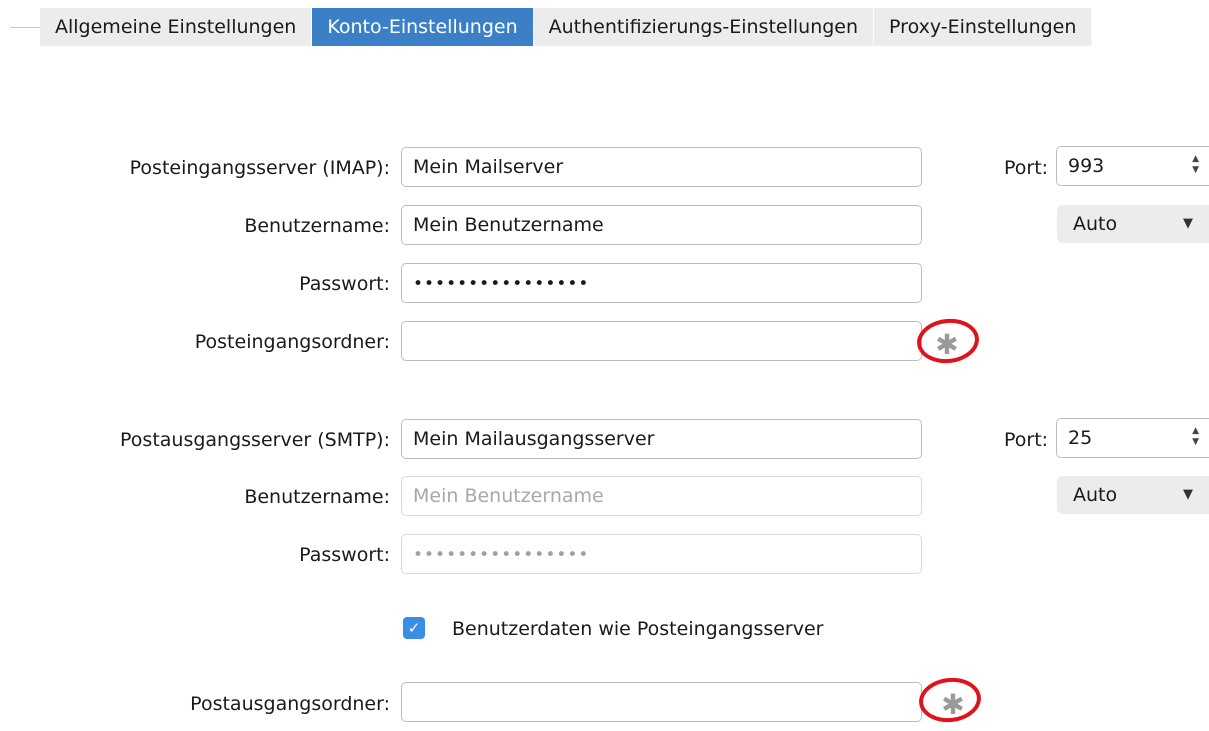  I want to click on incoming-server-input: Mein Mailserver, so click(661, 167).